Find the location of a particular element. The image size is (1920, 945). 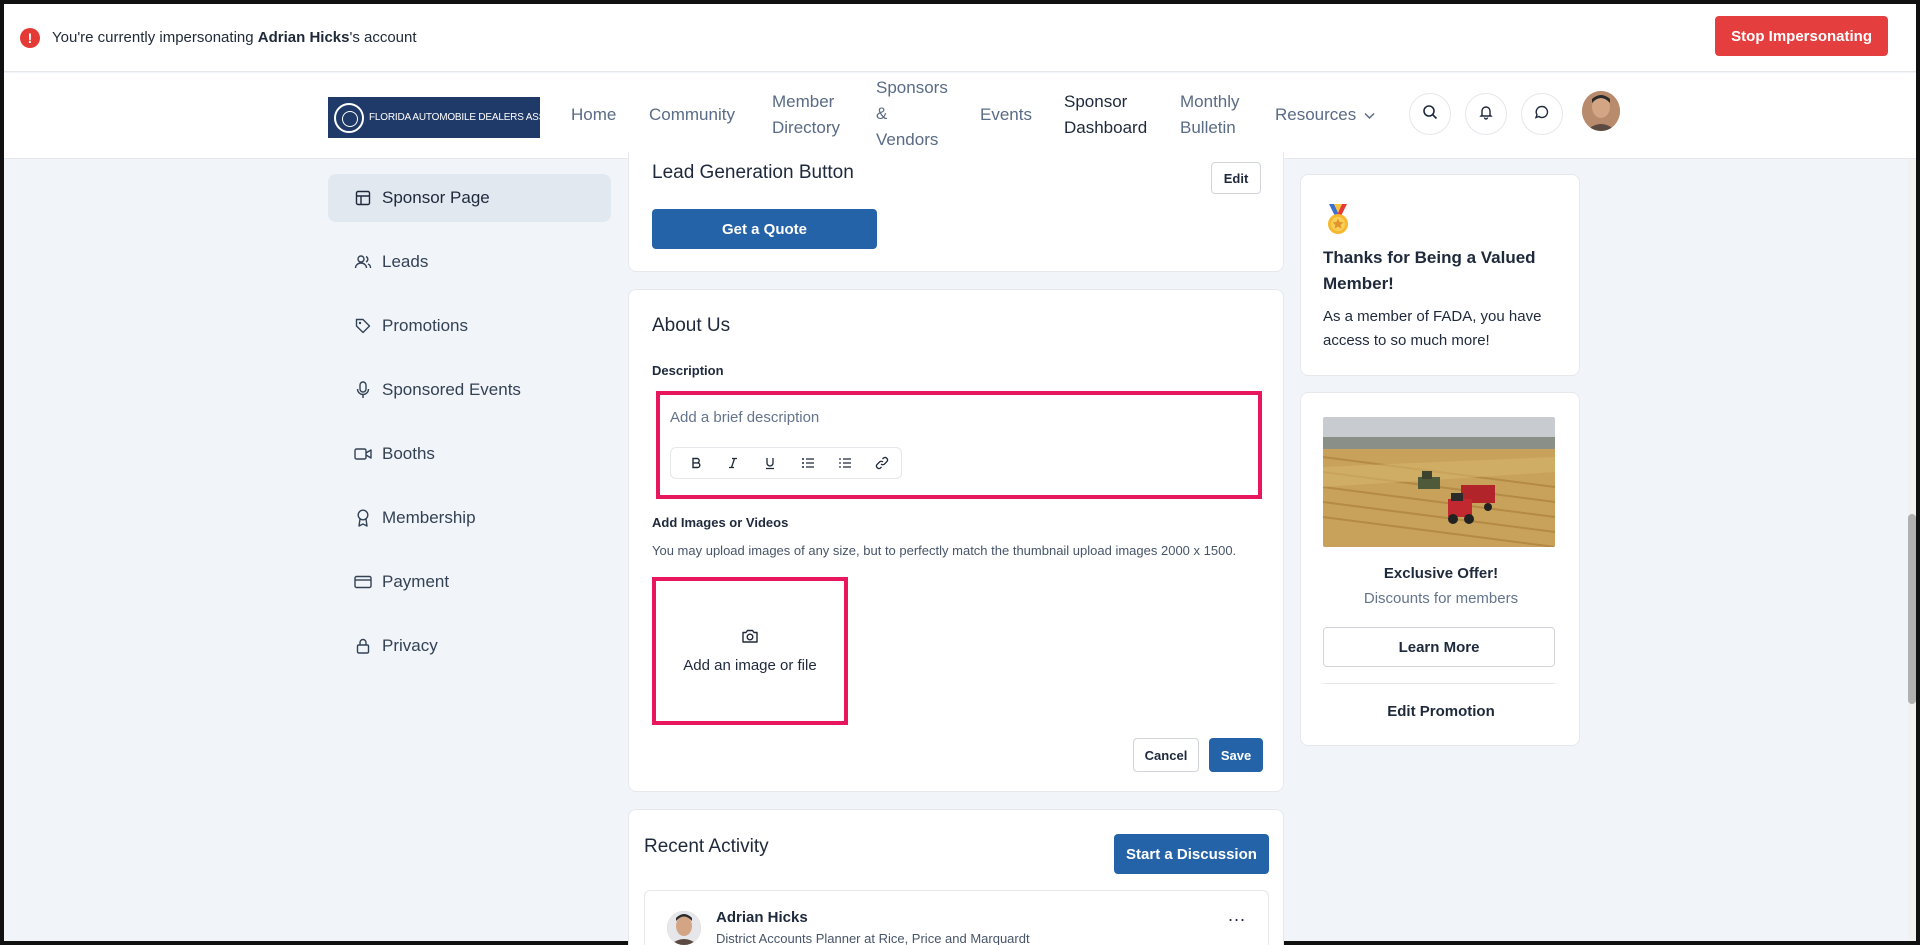

sidebar-item-payment: Payment is located at coordinates (469, 582).